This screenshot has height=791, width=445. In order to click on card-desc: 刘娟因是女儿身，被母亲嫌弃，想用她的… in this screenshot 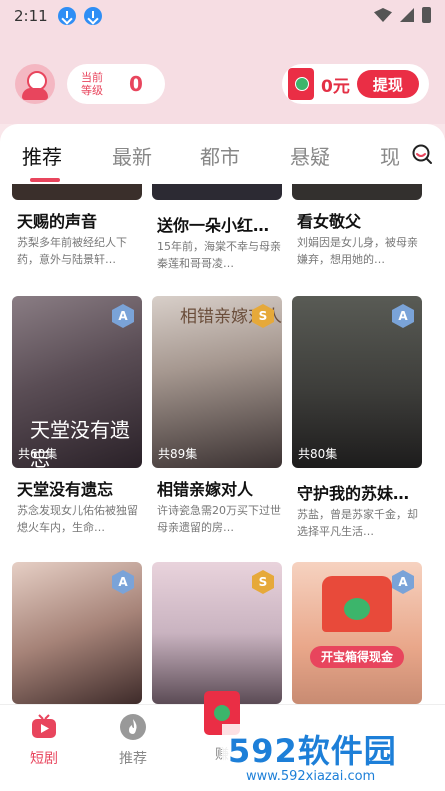, I will do `click(357, 251)`.